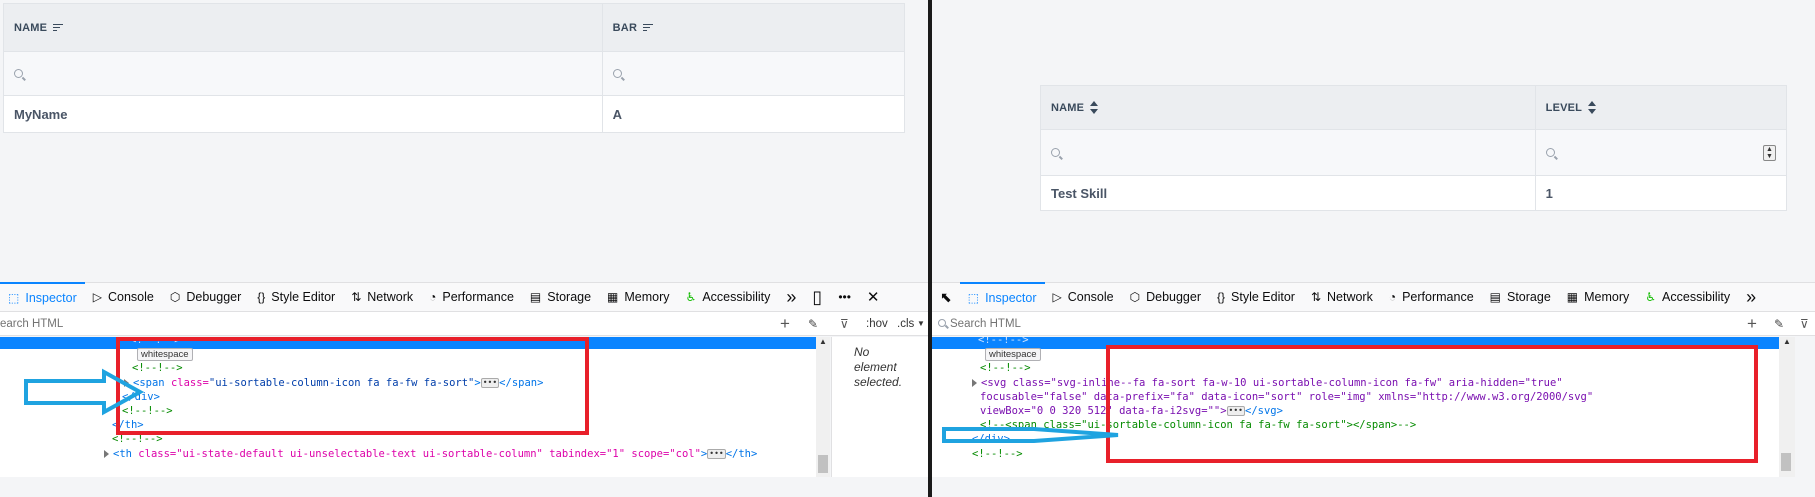  Describe the element at coordinates (1382, 324) in the screenshot. I see `search-html-input: Search HTML` at that location.